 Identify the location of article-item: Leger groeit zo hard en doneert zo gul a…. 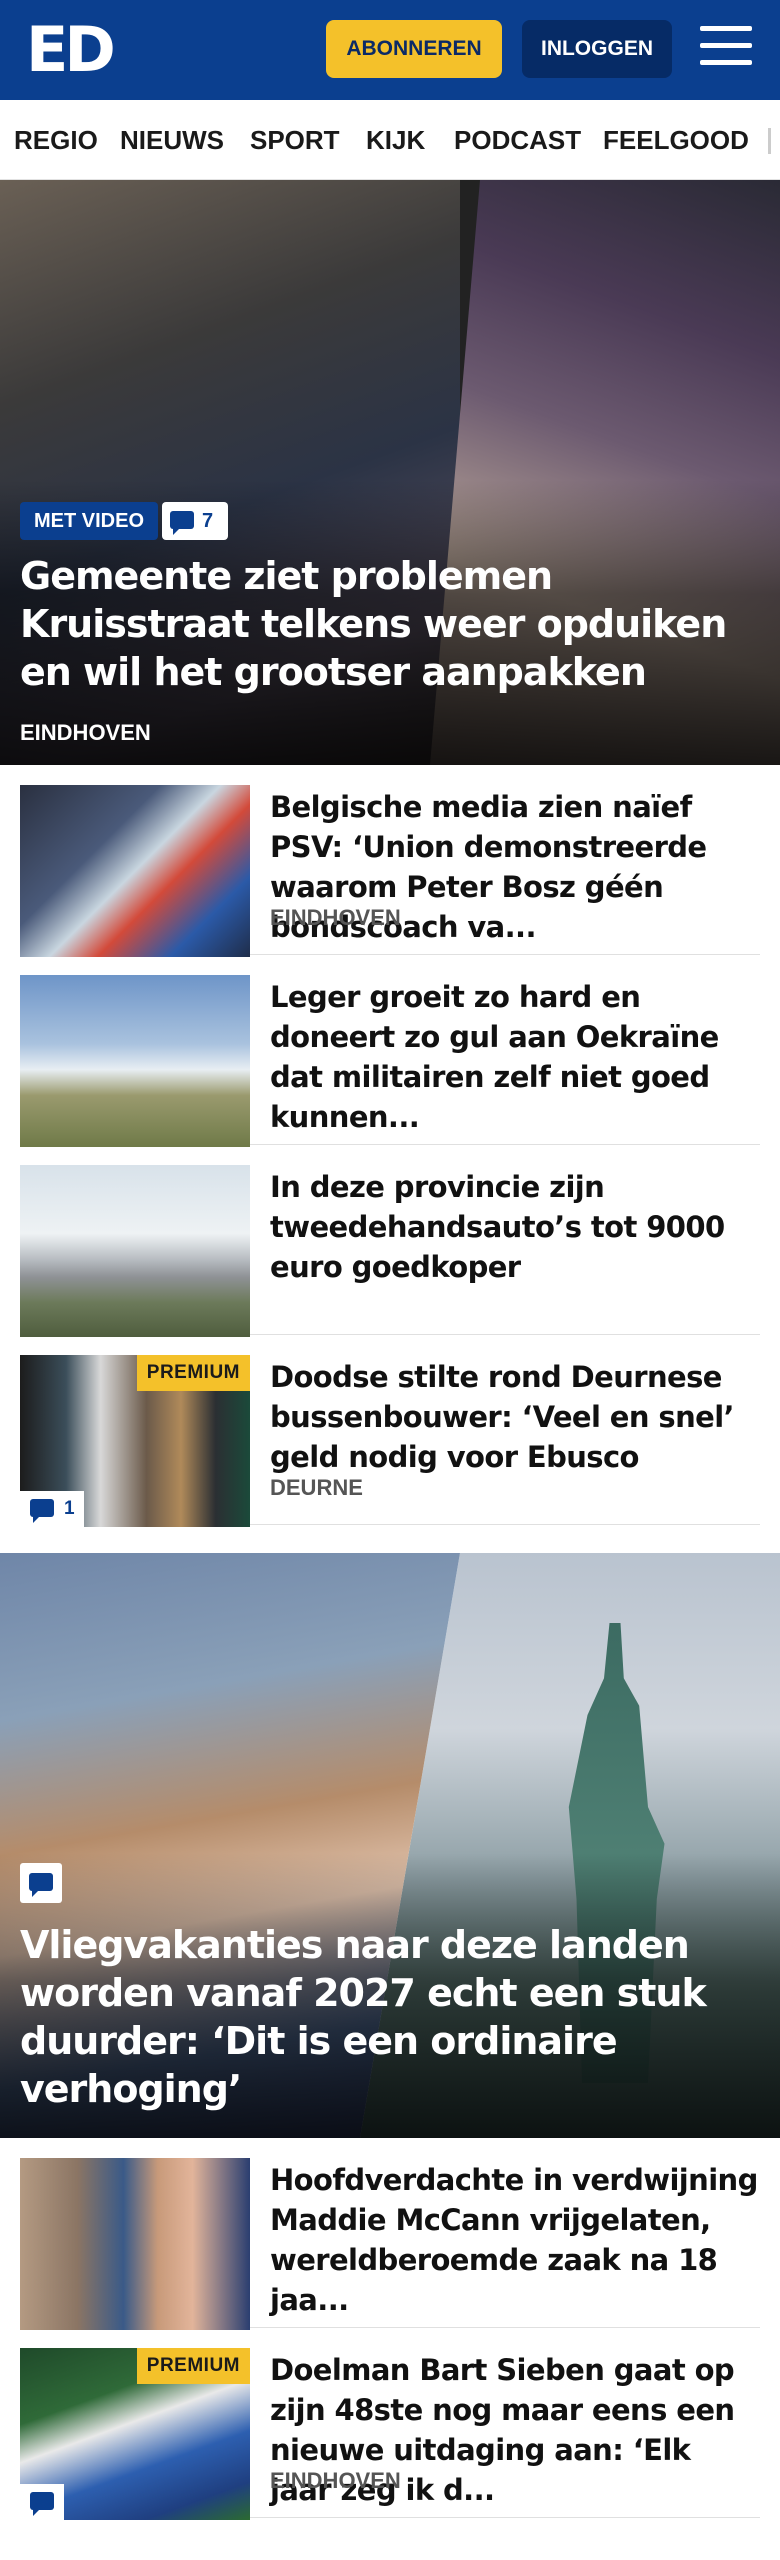
(390, 1051).